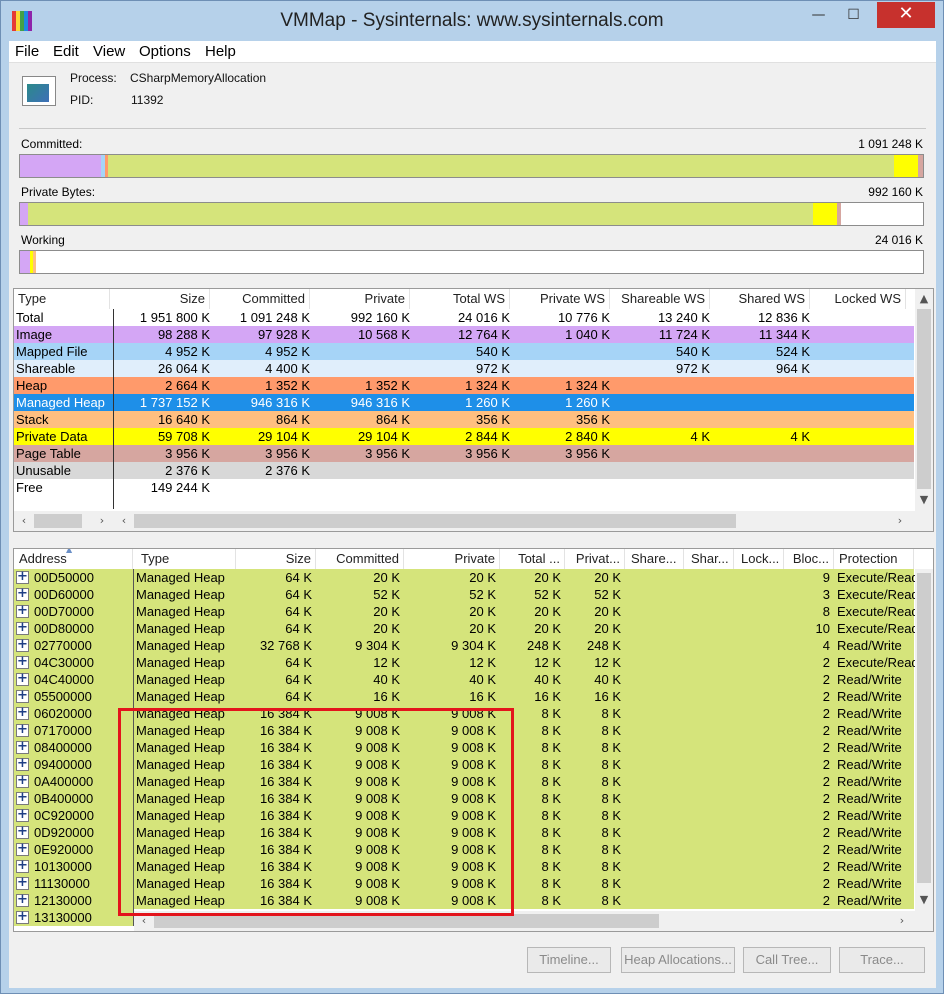 This screenshot has width=944, height=994. What do you see at coordinates (562, 299) in the screenshot?
I see `summary-col-header: Private WS` at bounding box center [562, 299].